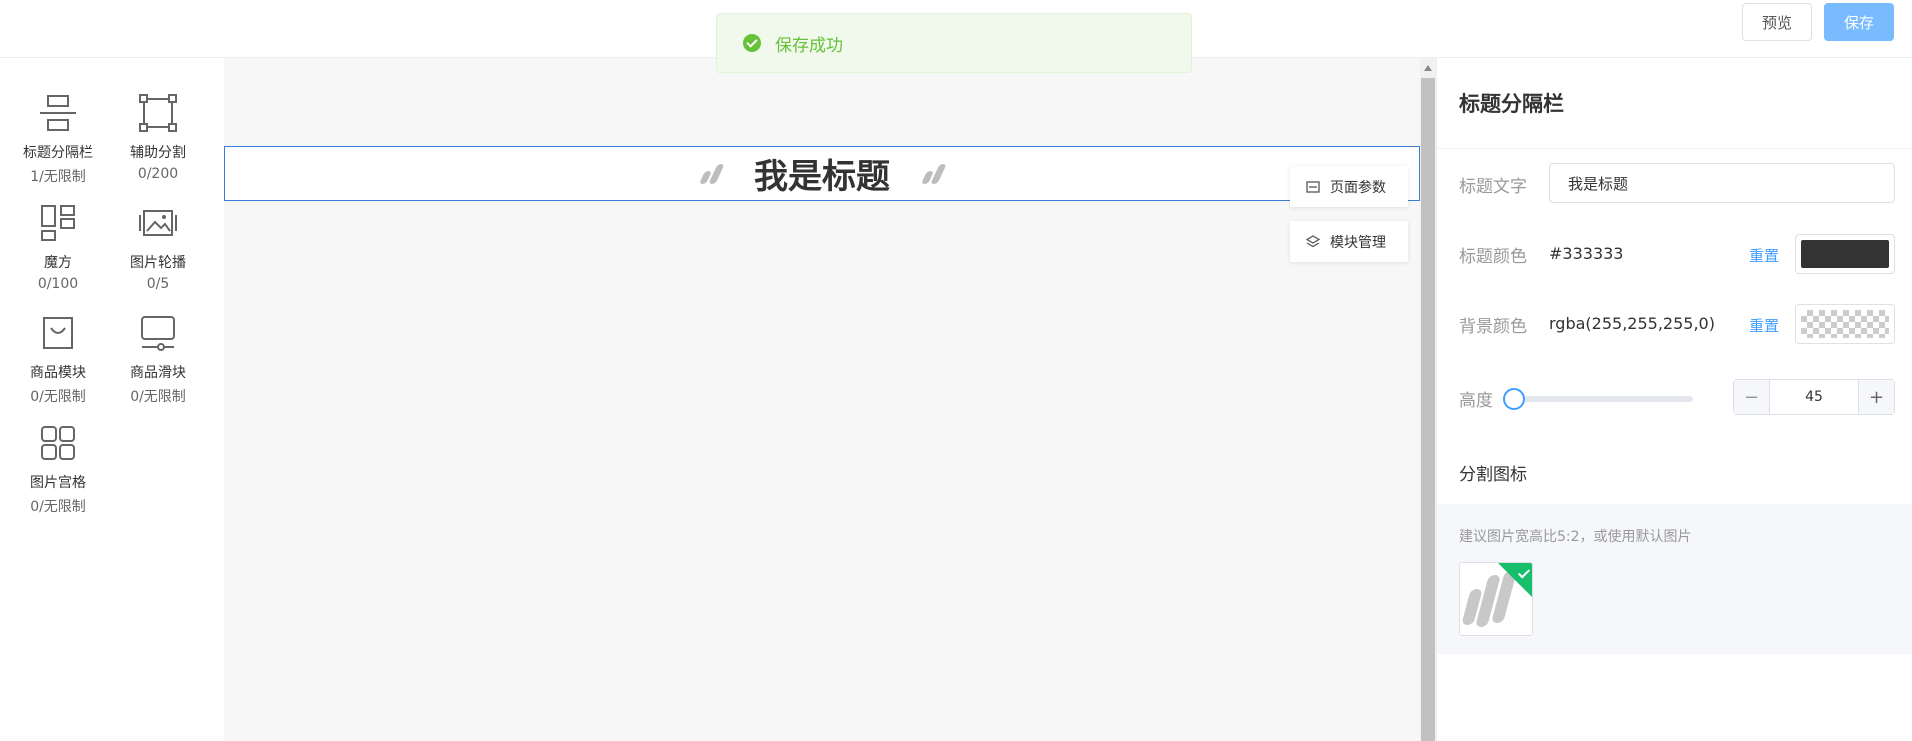  What do you see at coordinates (1586, 253) in the screenshot?
I see `title-color-value: #333333` at bounding box center [1586, 253].